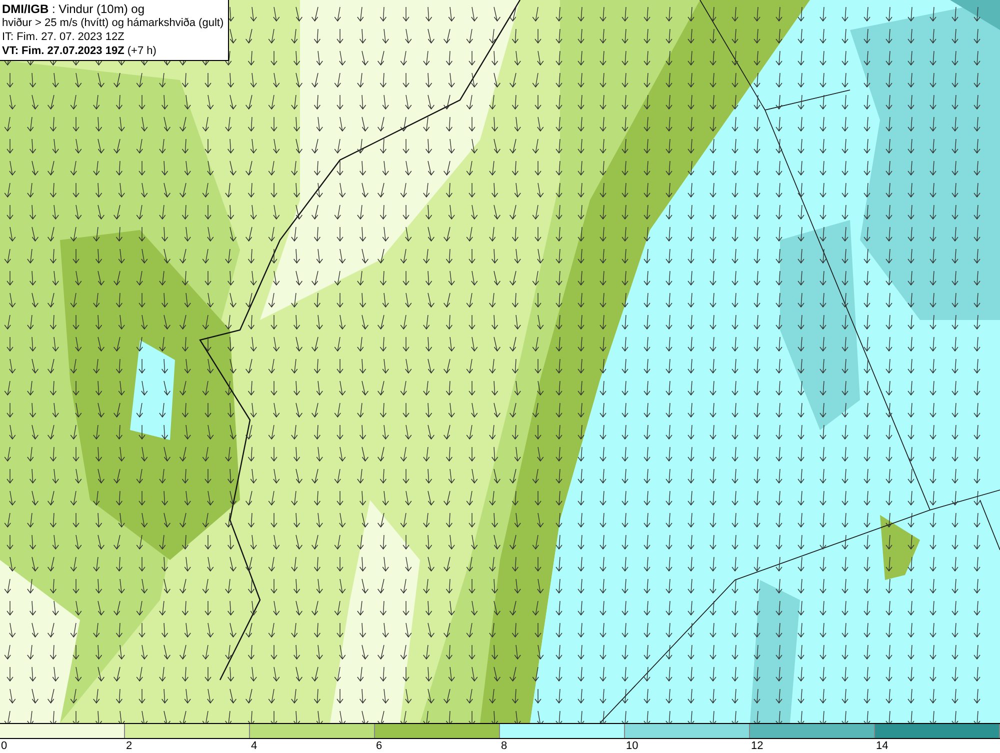 The height and width of the screenshot is (753, 1000). I want to click on scale-label: 14, so click(882, 746).